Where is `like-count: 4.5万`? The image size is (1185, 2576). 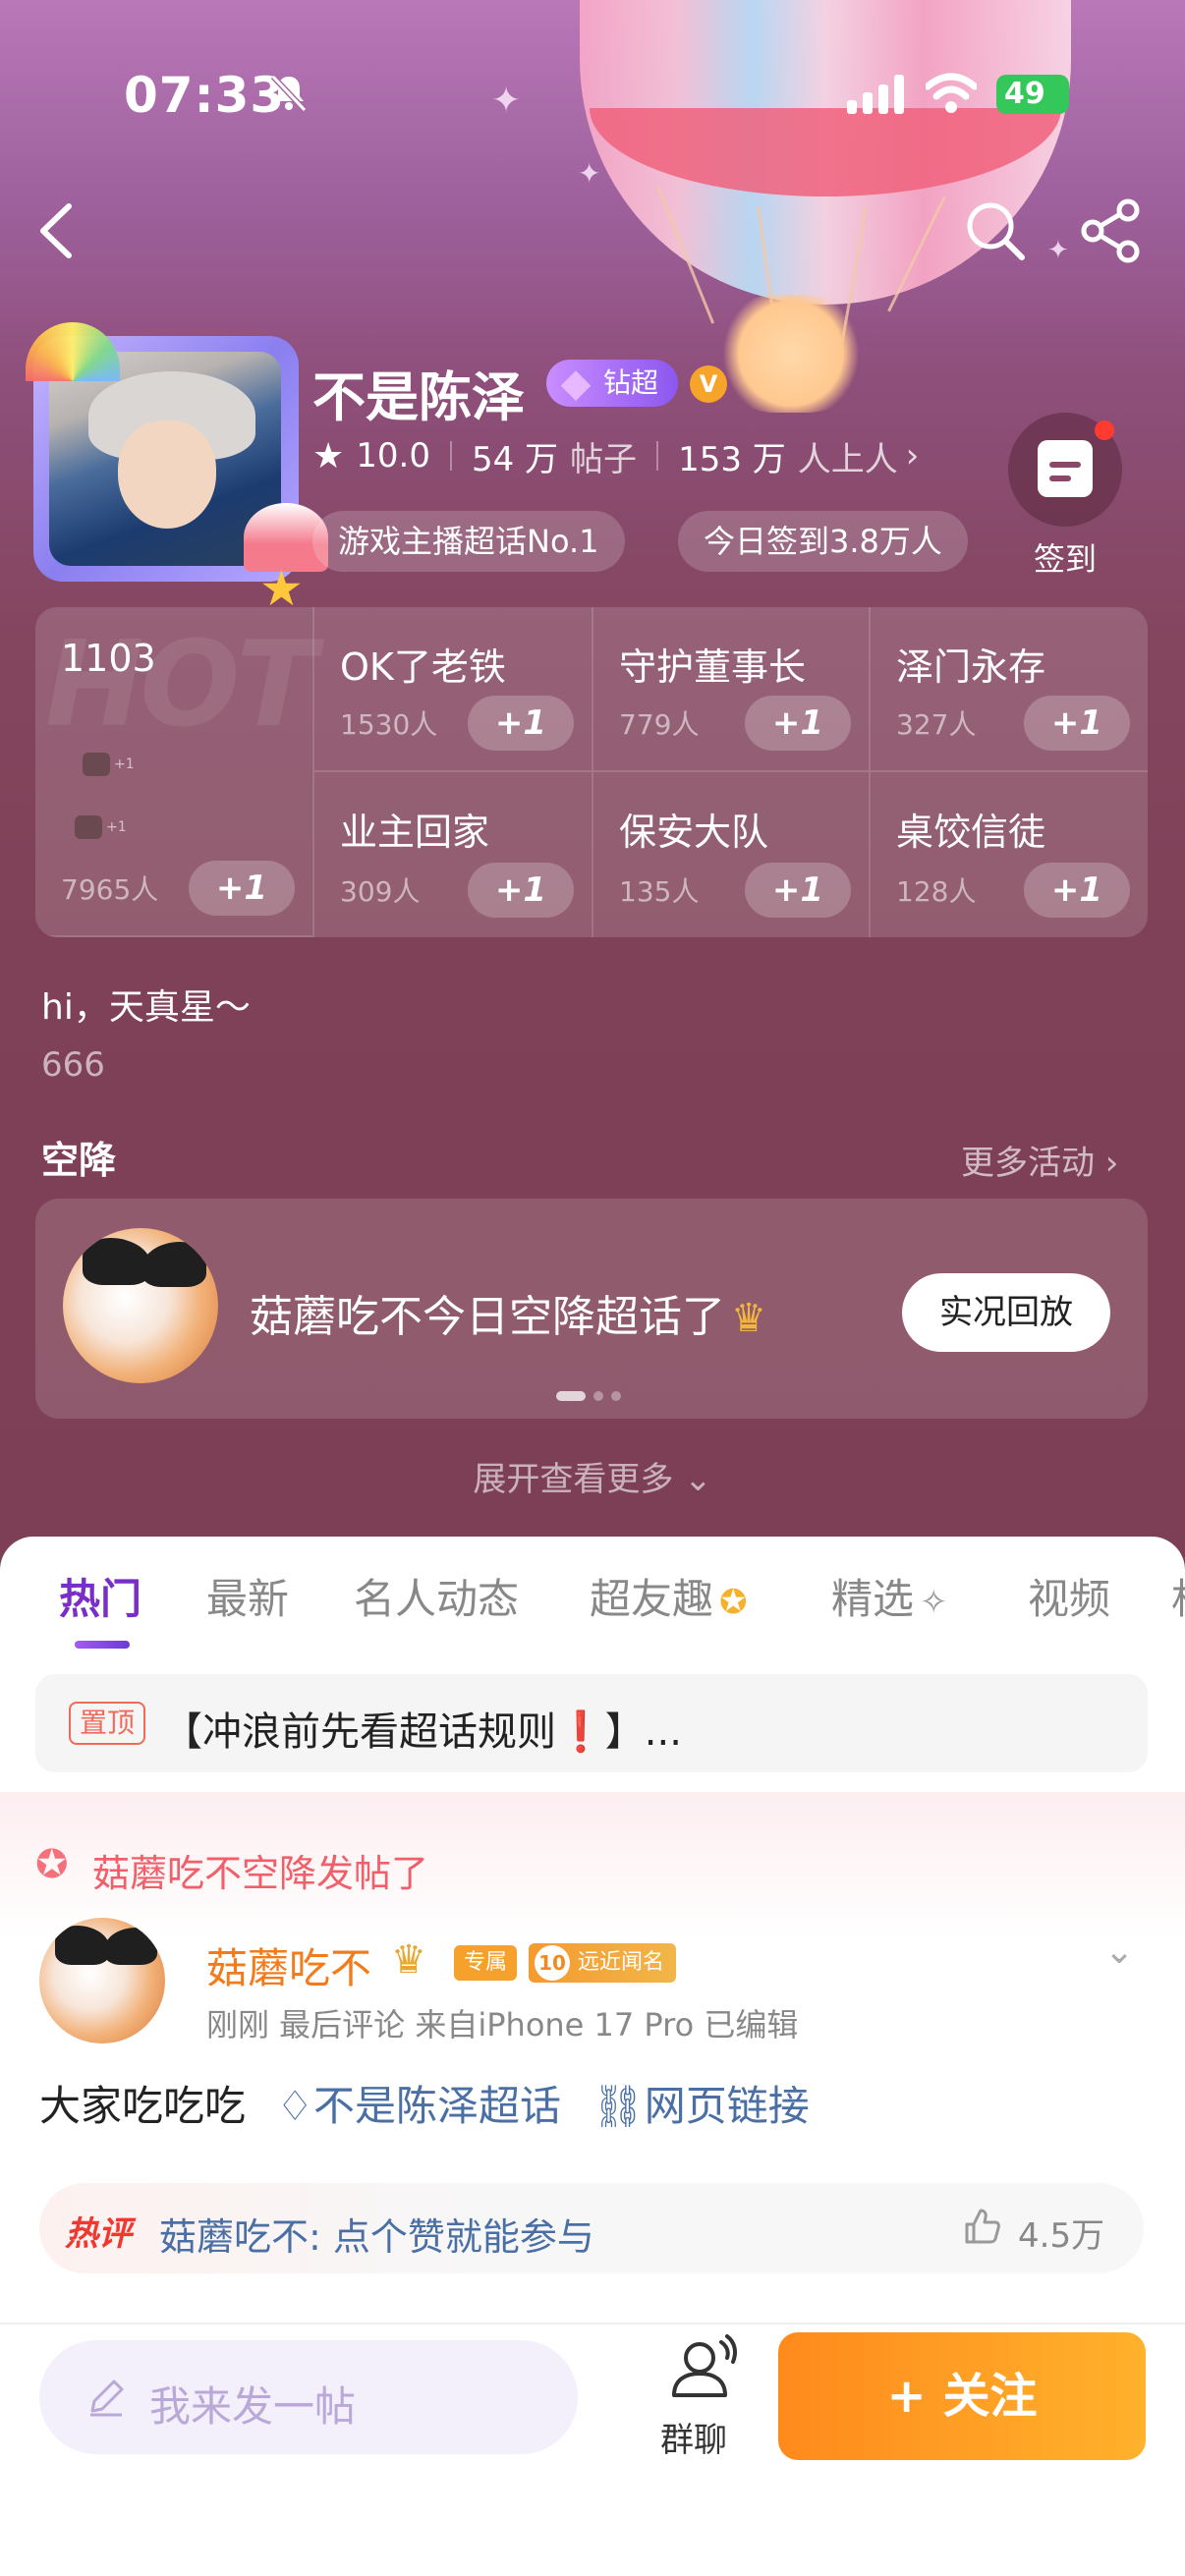 like-count: 4.5万 is located at coordinates (1061, 2236).